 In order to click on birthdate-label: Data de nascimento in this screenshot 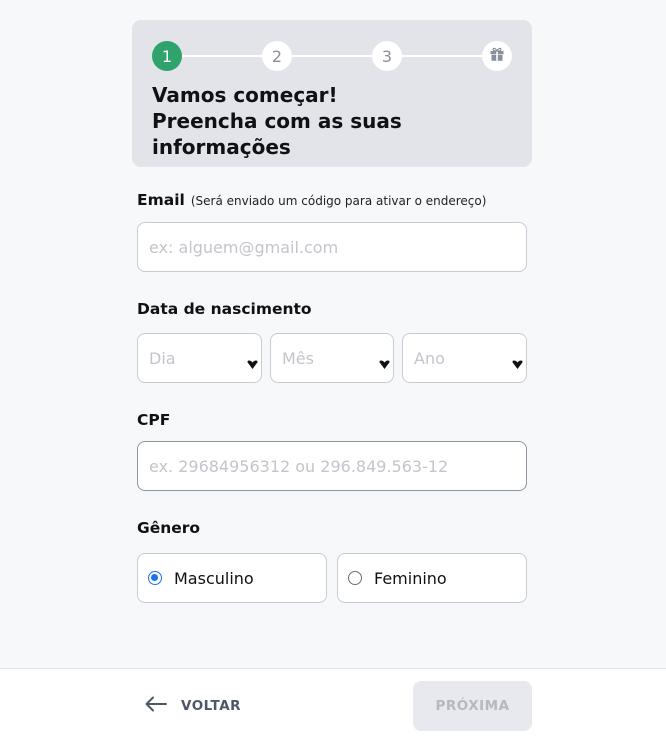, I will do `click(224, 309)`.